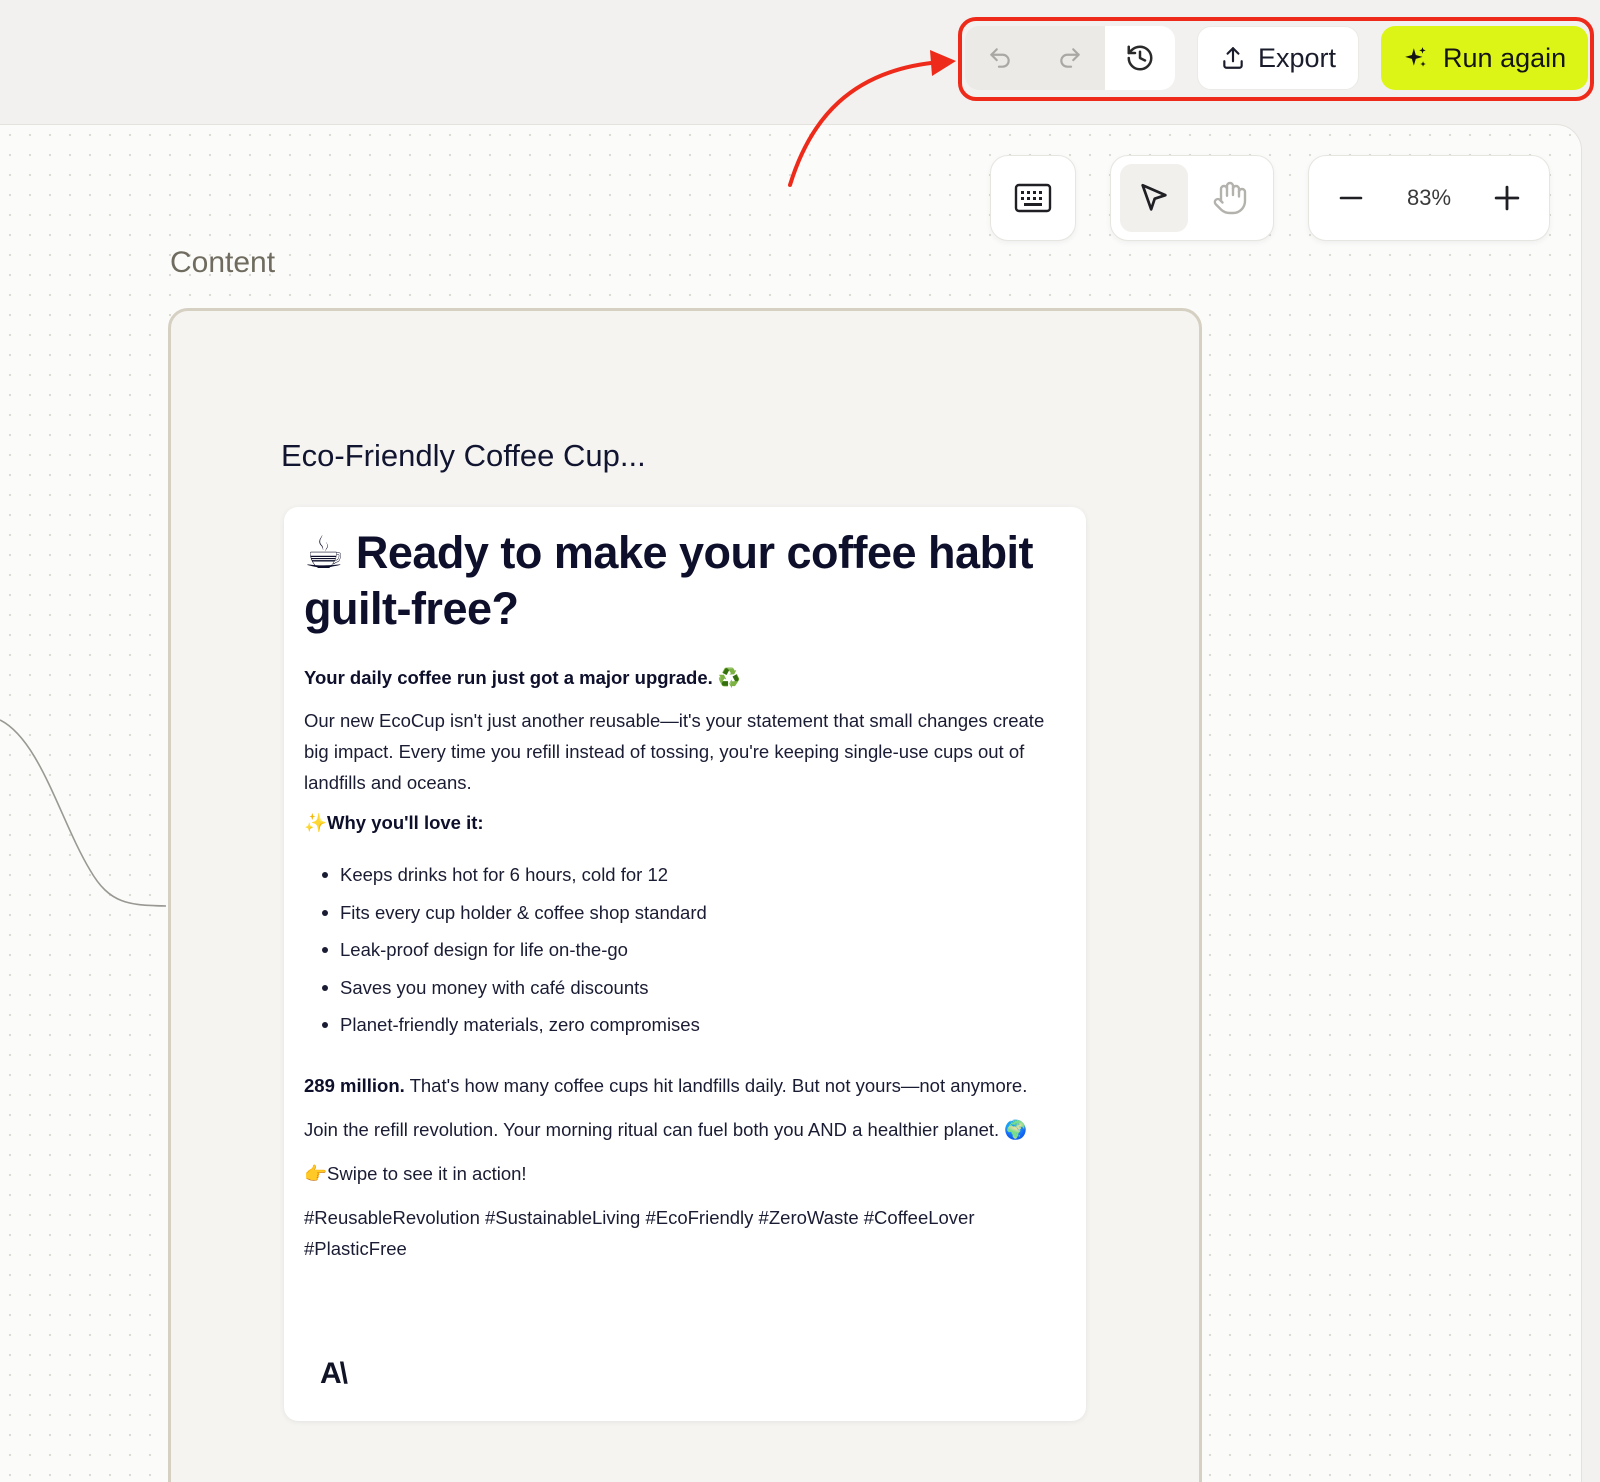  Describe the element at coordinates (223, 262) in the screenshot. I see `section-label: Content` at that location.